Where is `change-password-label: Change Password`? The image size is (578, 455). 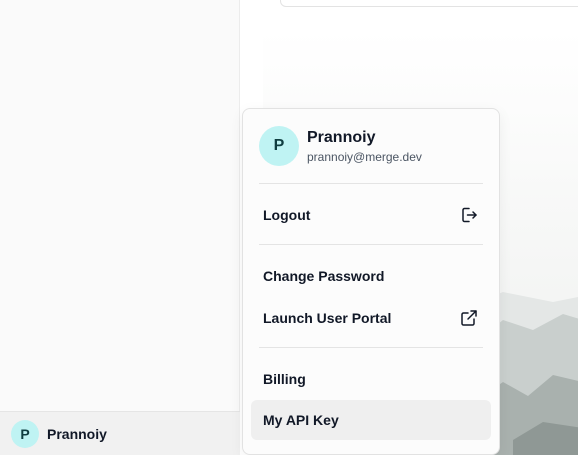 change-password-label: Change Password is located at coordinates (324, 276).